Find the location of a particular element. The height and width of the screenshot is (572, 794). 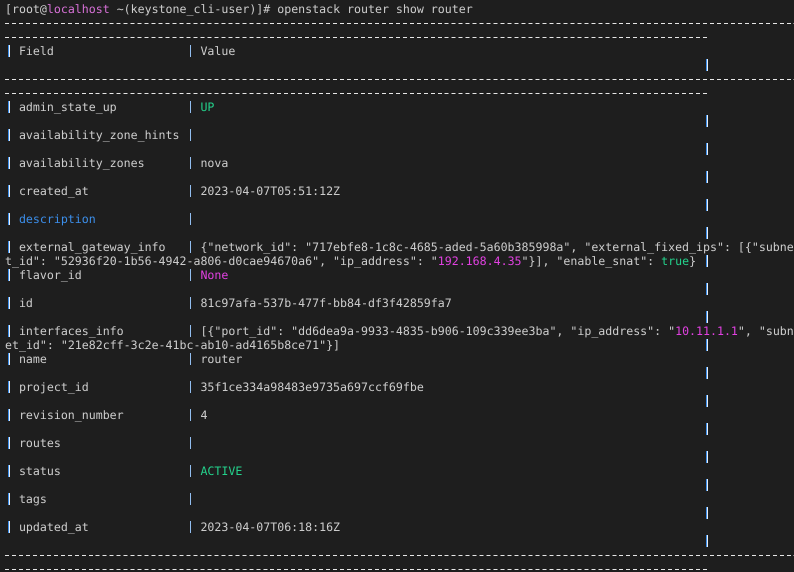

field-name: routes is located at coordinates (39, 443).